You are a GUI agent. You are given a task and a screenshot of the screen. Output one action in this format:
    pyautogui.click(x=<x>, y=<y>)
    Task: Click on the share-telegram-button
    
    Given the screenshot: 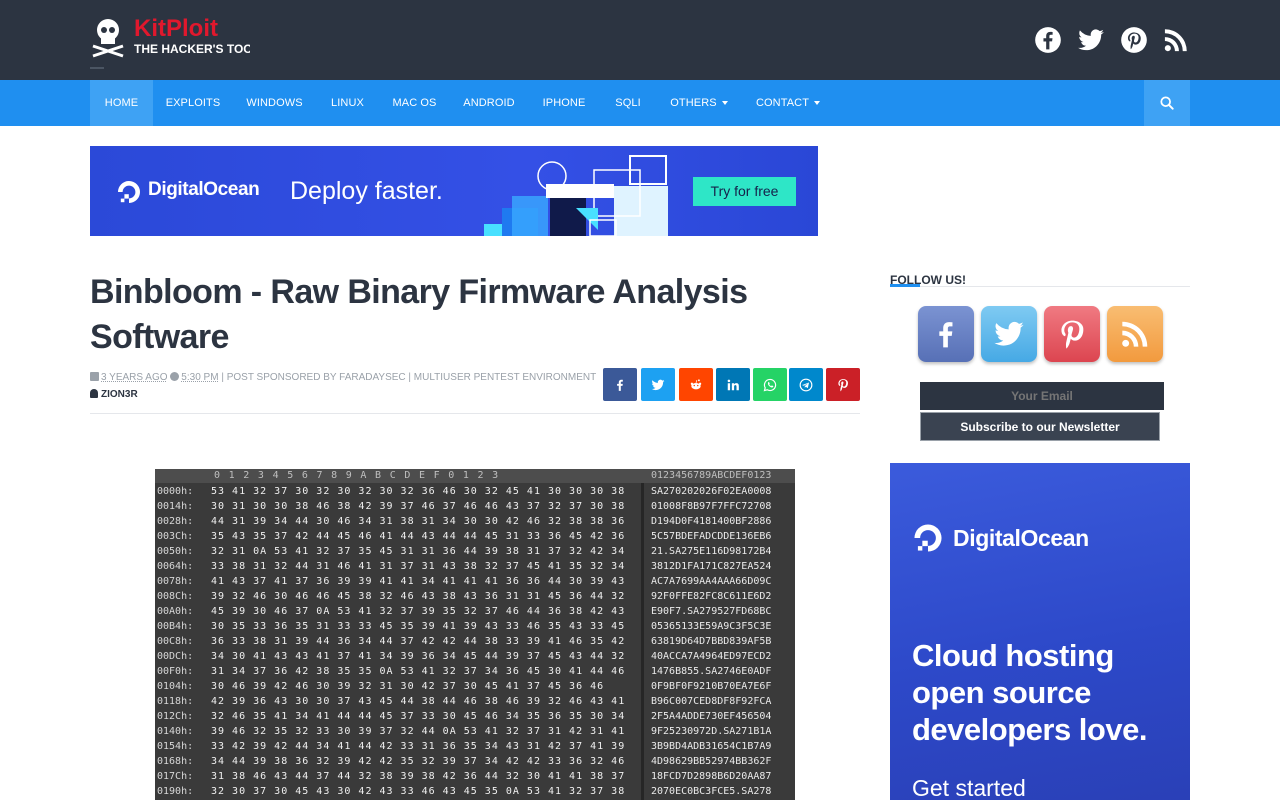 What is the action you would take?
    pyautogui.click(x=806, y=384)
    